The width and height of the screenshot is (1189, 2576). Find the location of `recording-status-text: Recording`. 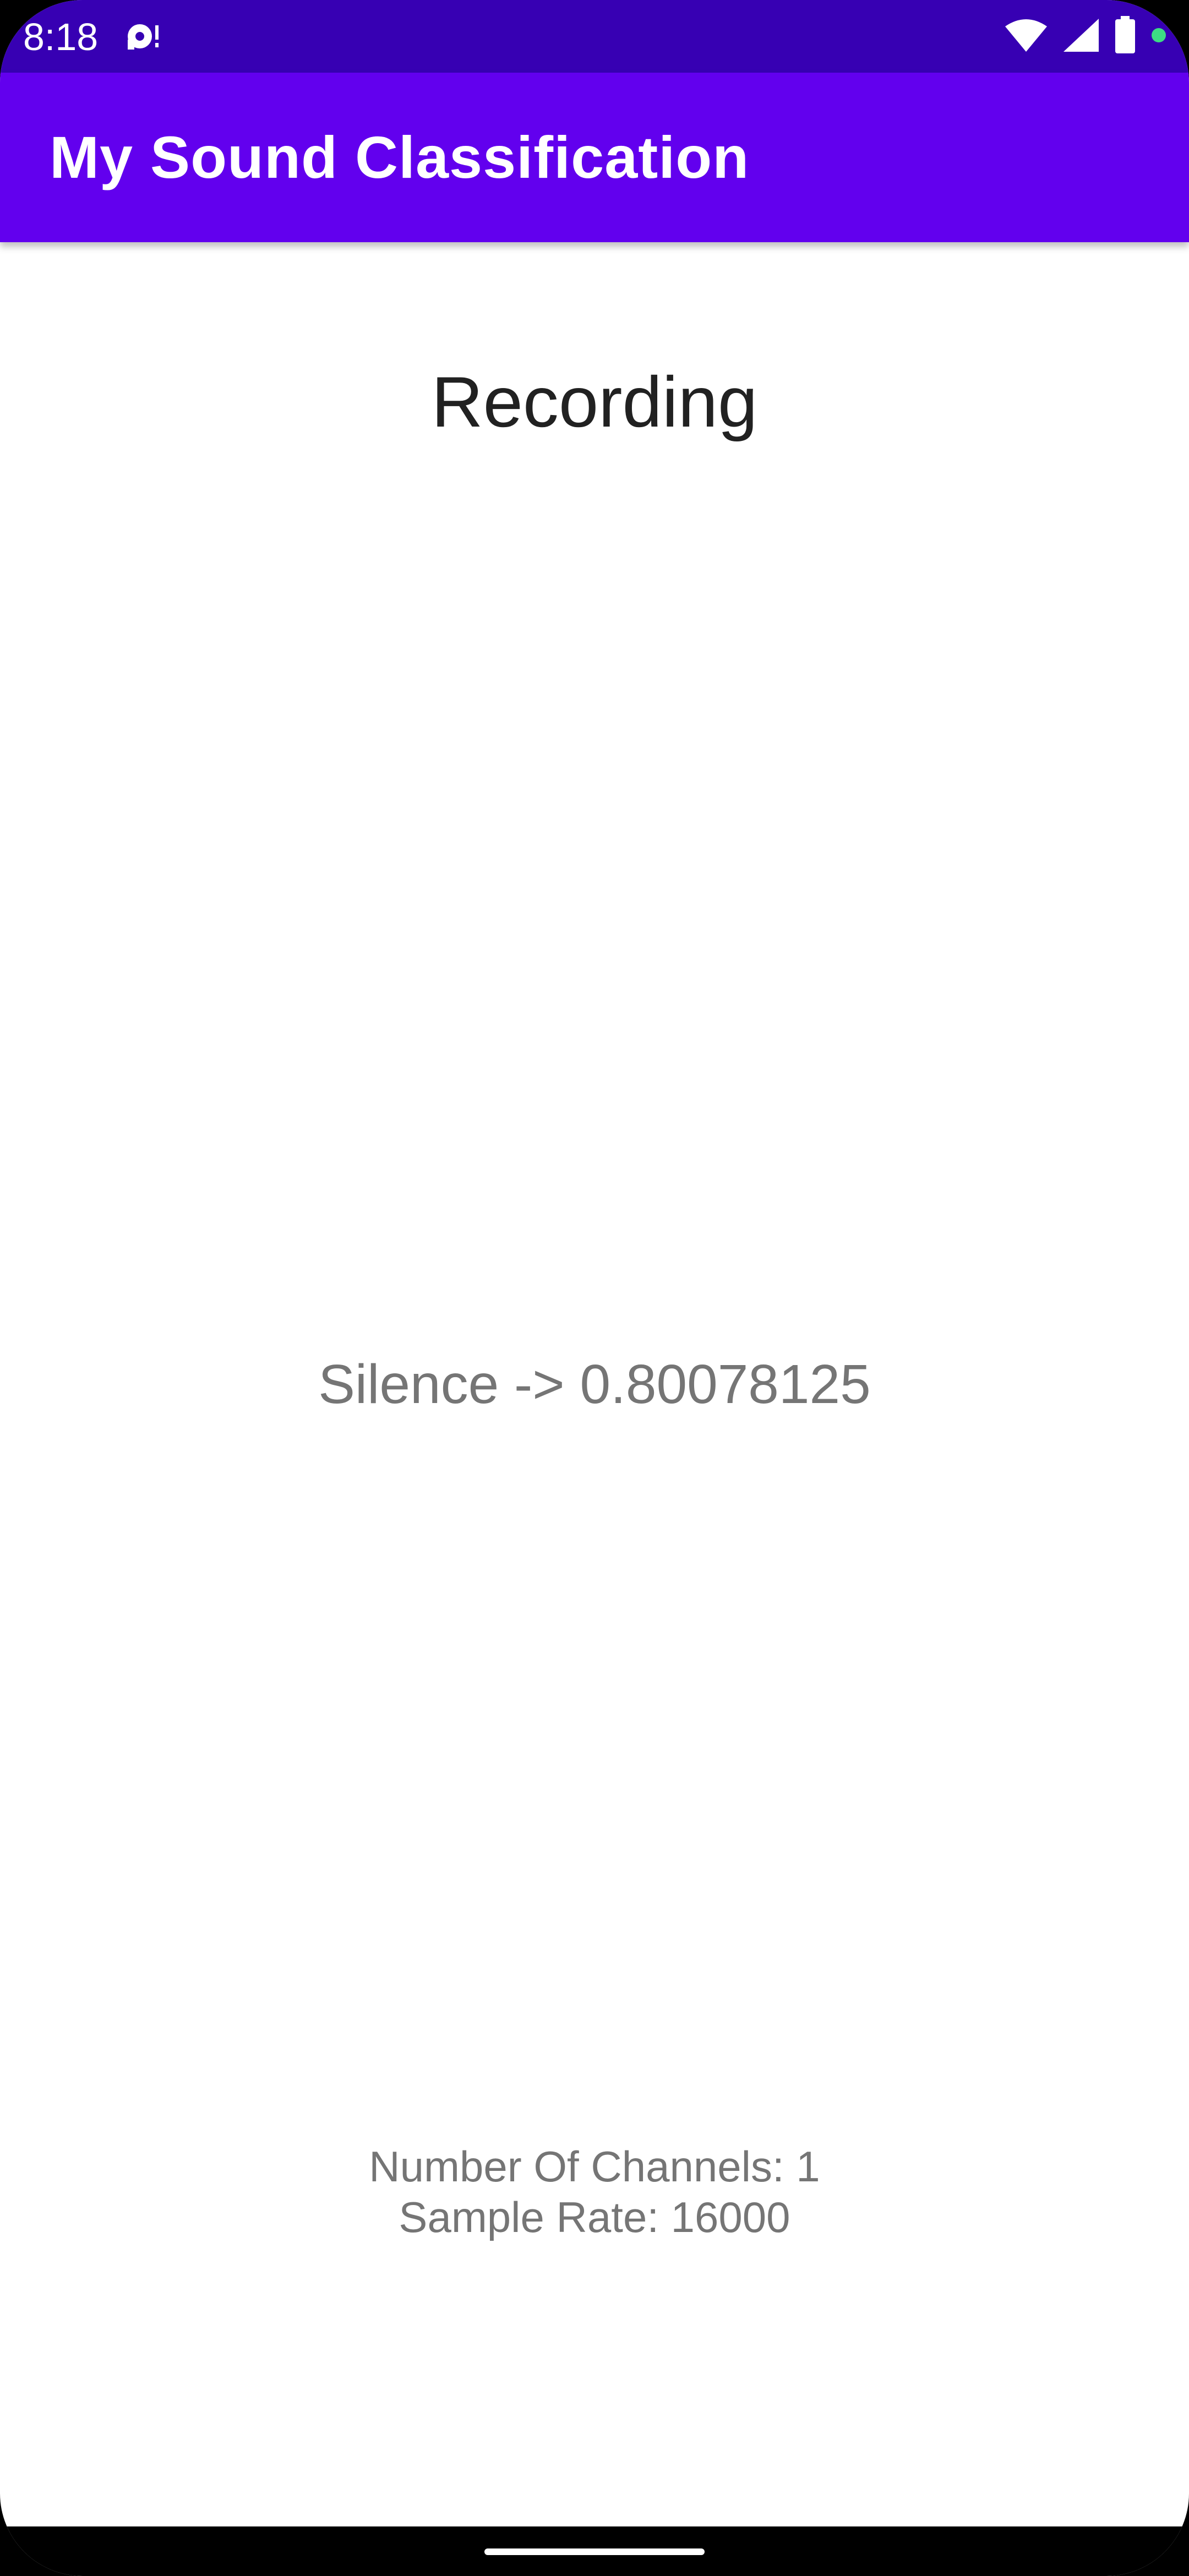

recording-status-text: Recording is located at coordinates (594, 402).